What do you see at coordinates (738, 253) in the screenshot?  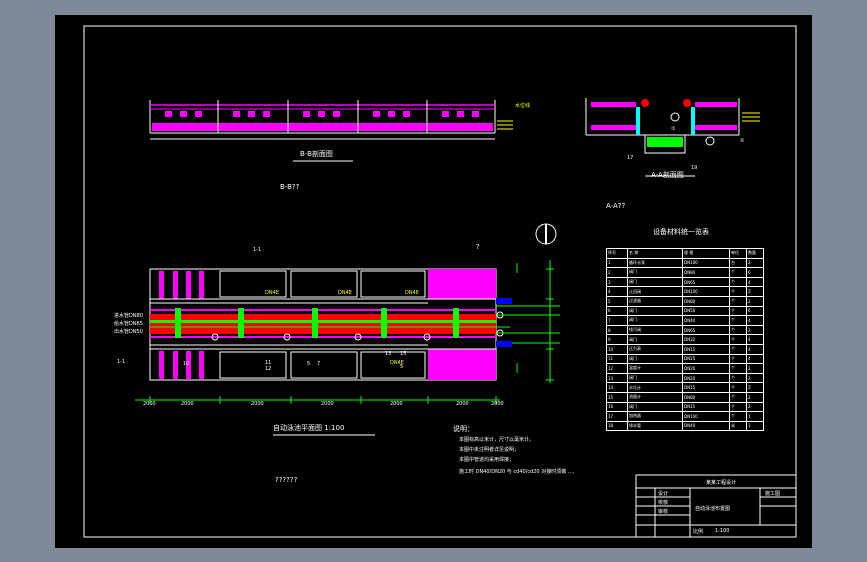 I see `table-cell: 单位` at bounding box center [738, 253].